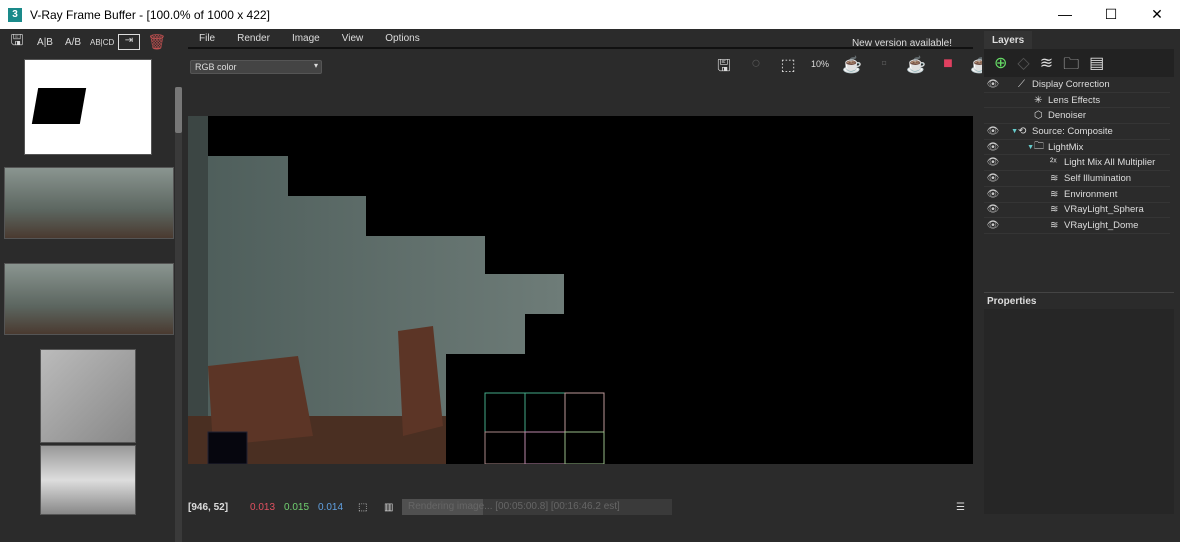 Image resolution: width=1180 pixels, height=542 pixels. Describe the element at coordinates (820, 68) in the screenshot. I see `zoom-level: 10%` at that location.